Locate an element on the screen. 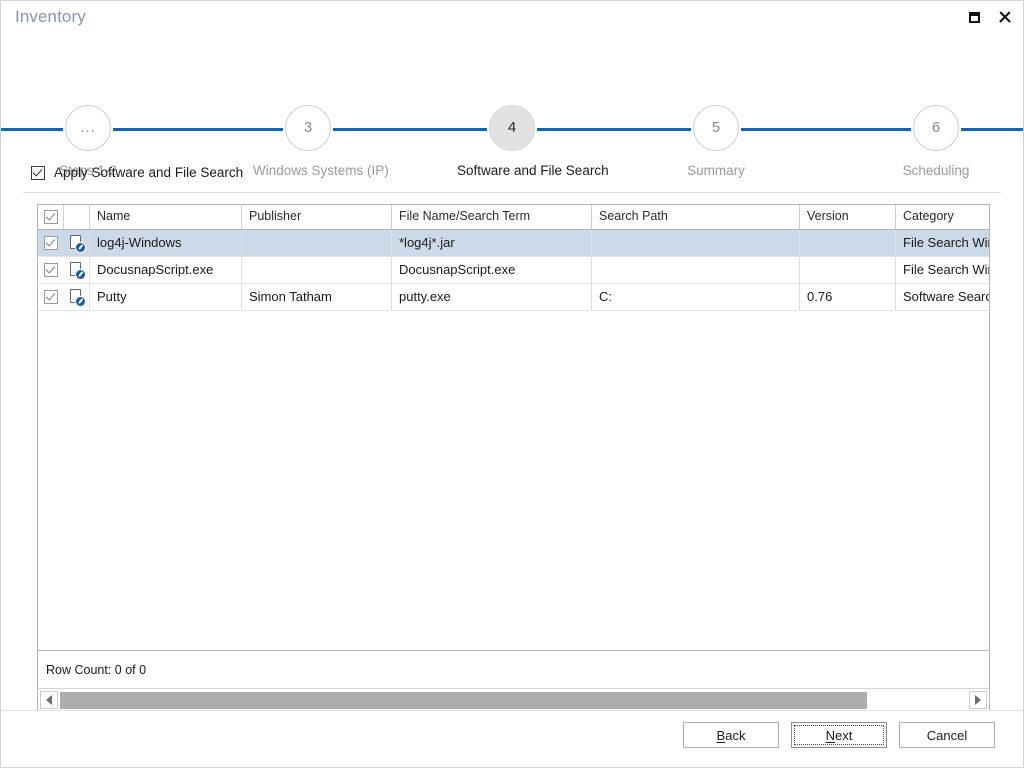  footer-button-row: Back Next Cancel is located at coordinates (839, 735).